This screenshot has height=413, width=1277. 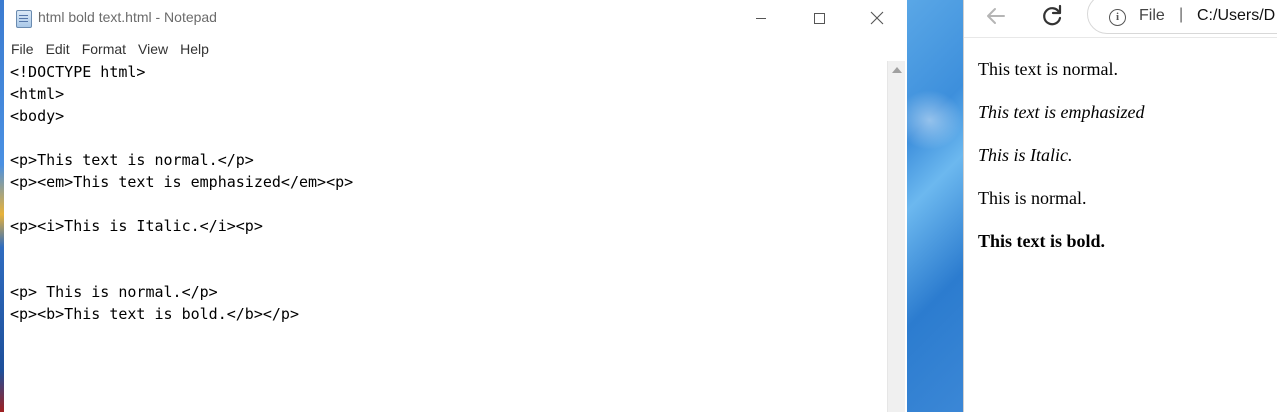 I want to click on paragraph-normal: This text is normal., so click(x=1048, y=69).